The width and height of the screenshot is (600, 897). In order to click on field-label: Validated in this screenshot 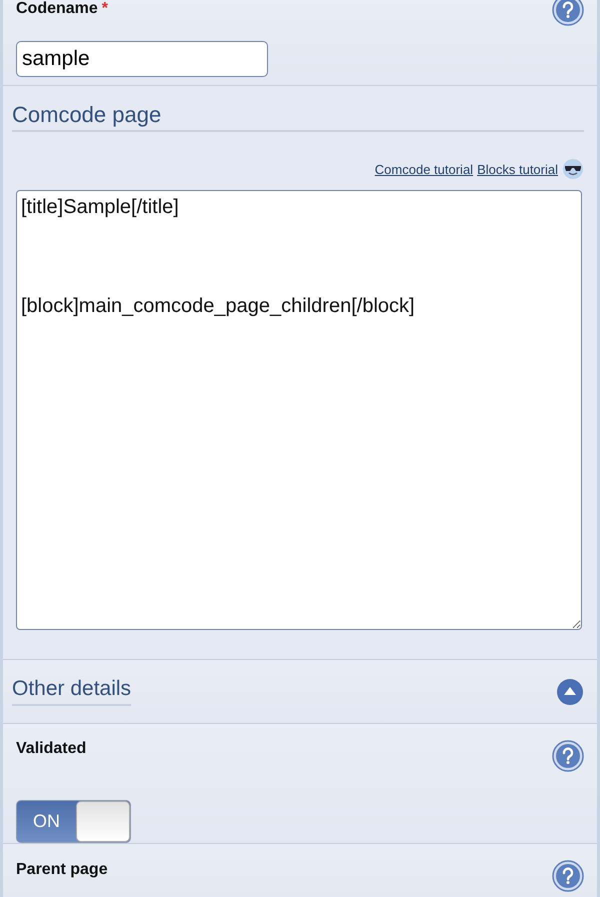, I will do `click(51, 749)`.